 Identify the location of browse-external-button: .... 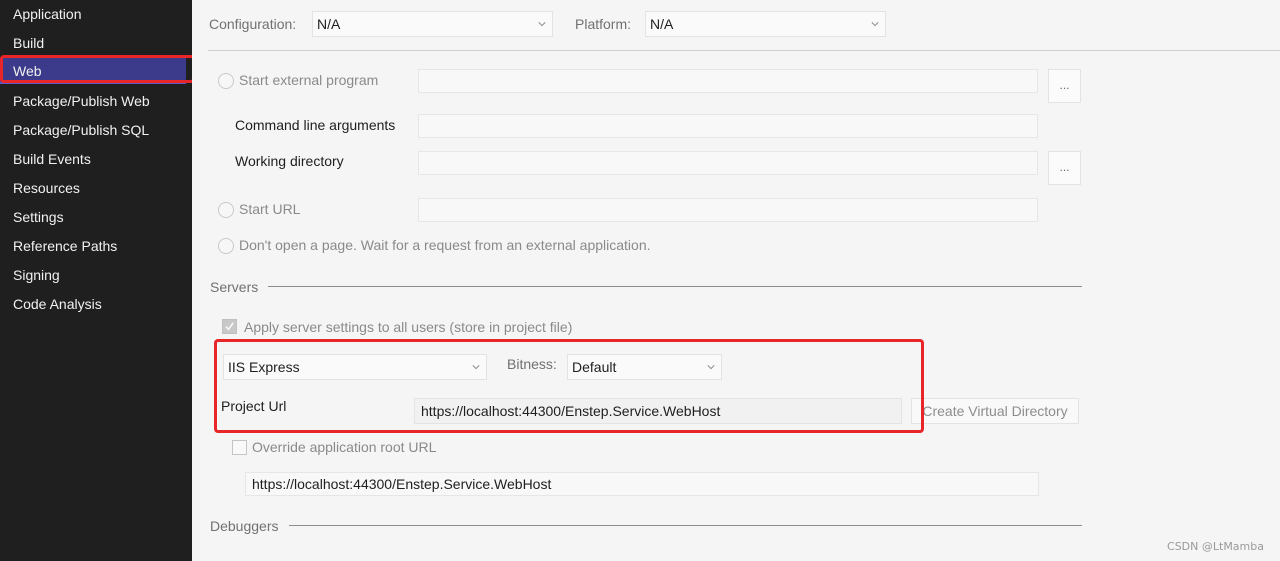
(1064, 86).